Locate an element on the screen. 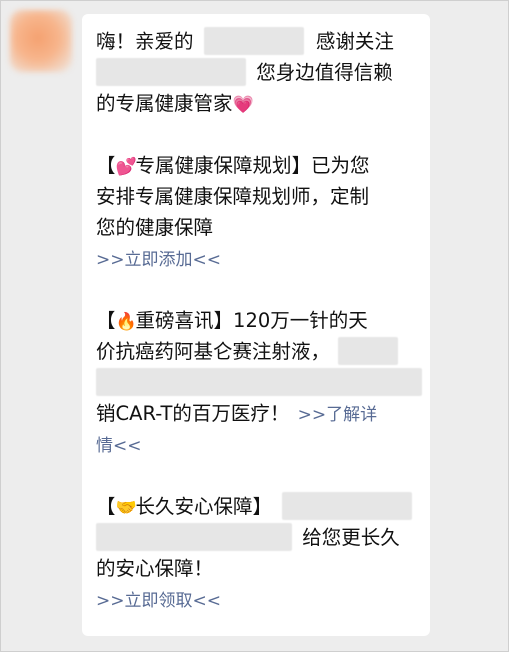  section3-title-line: 【🤝长久安心保障】 is located at coordinates (261, 506).